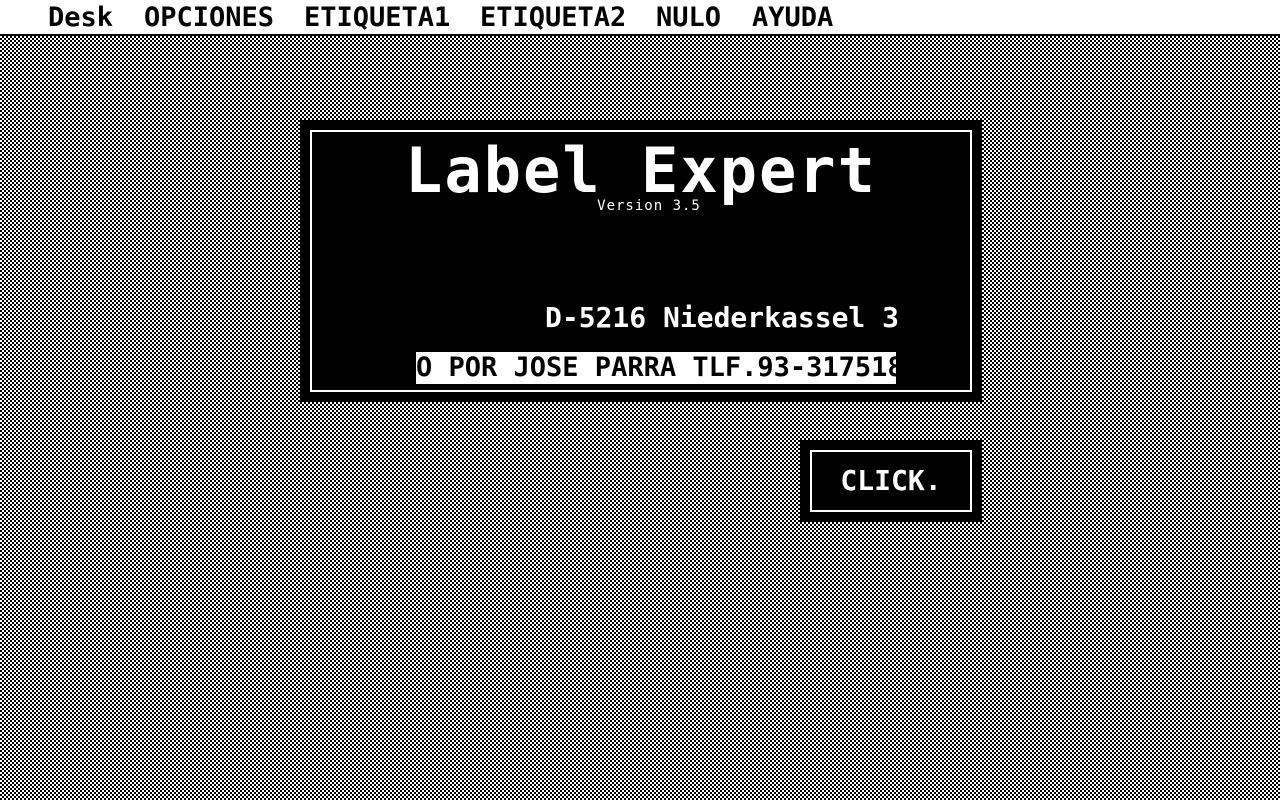 The width and height of the screenshot is (1280, 800). Describe the element at coordinates (656, 368) in the screenshot. I see `credits-marquee: O POR JOSE PARRA TLF.93-317518` at that location.